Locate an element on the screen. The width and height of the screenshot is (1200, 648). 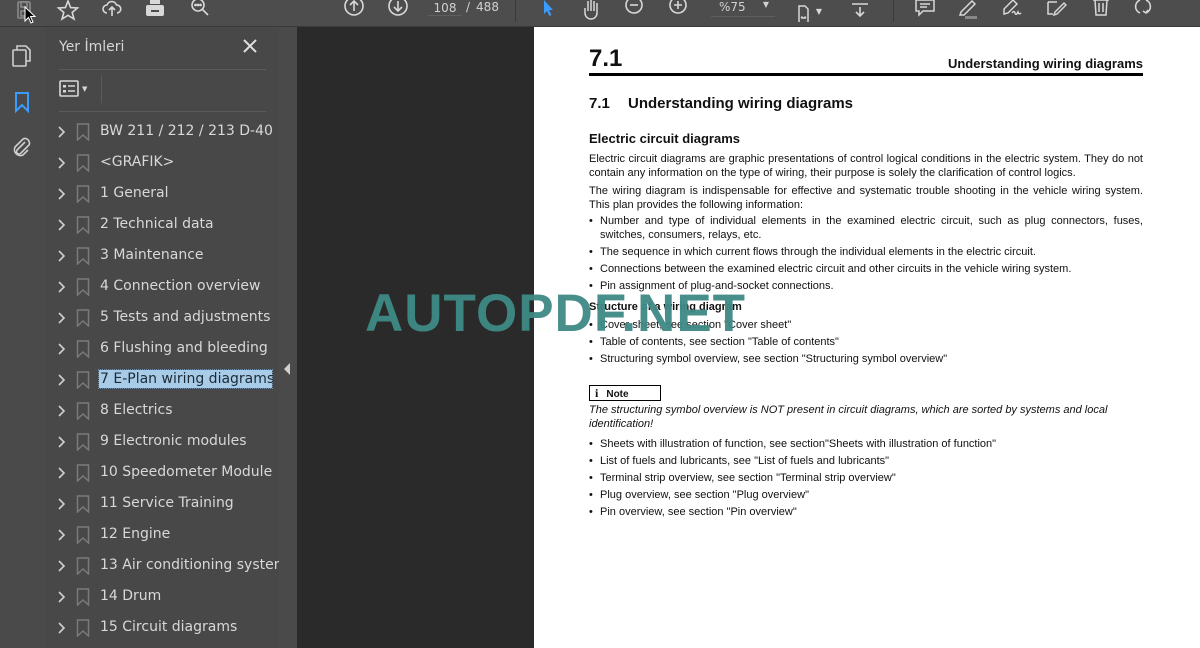
bookmark-label: 14 Drum is located at coordinates (131, 596).